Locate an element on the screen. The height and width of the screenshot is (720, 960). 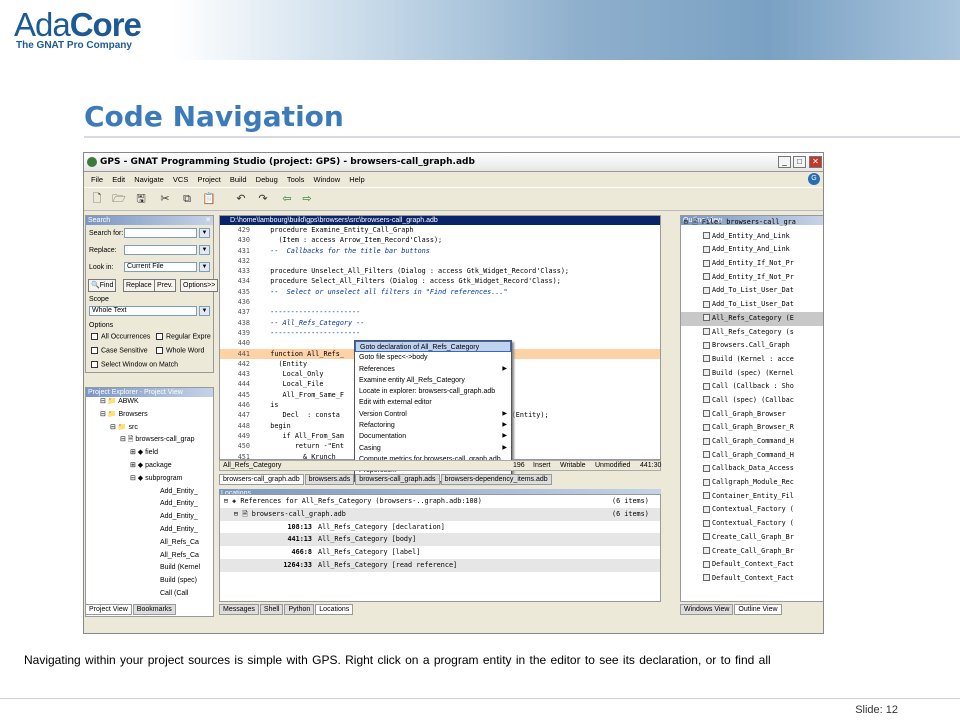
outline-item: Call_Graph_Browser_R is located at coordinates (752, 428).